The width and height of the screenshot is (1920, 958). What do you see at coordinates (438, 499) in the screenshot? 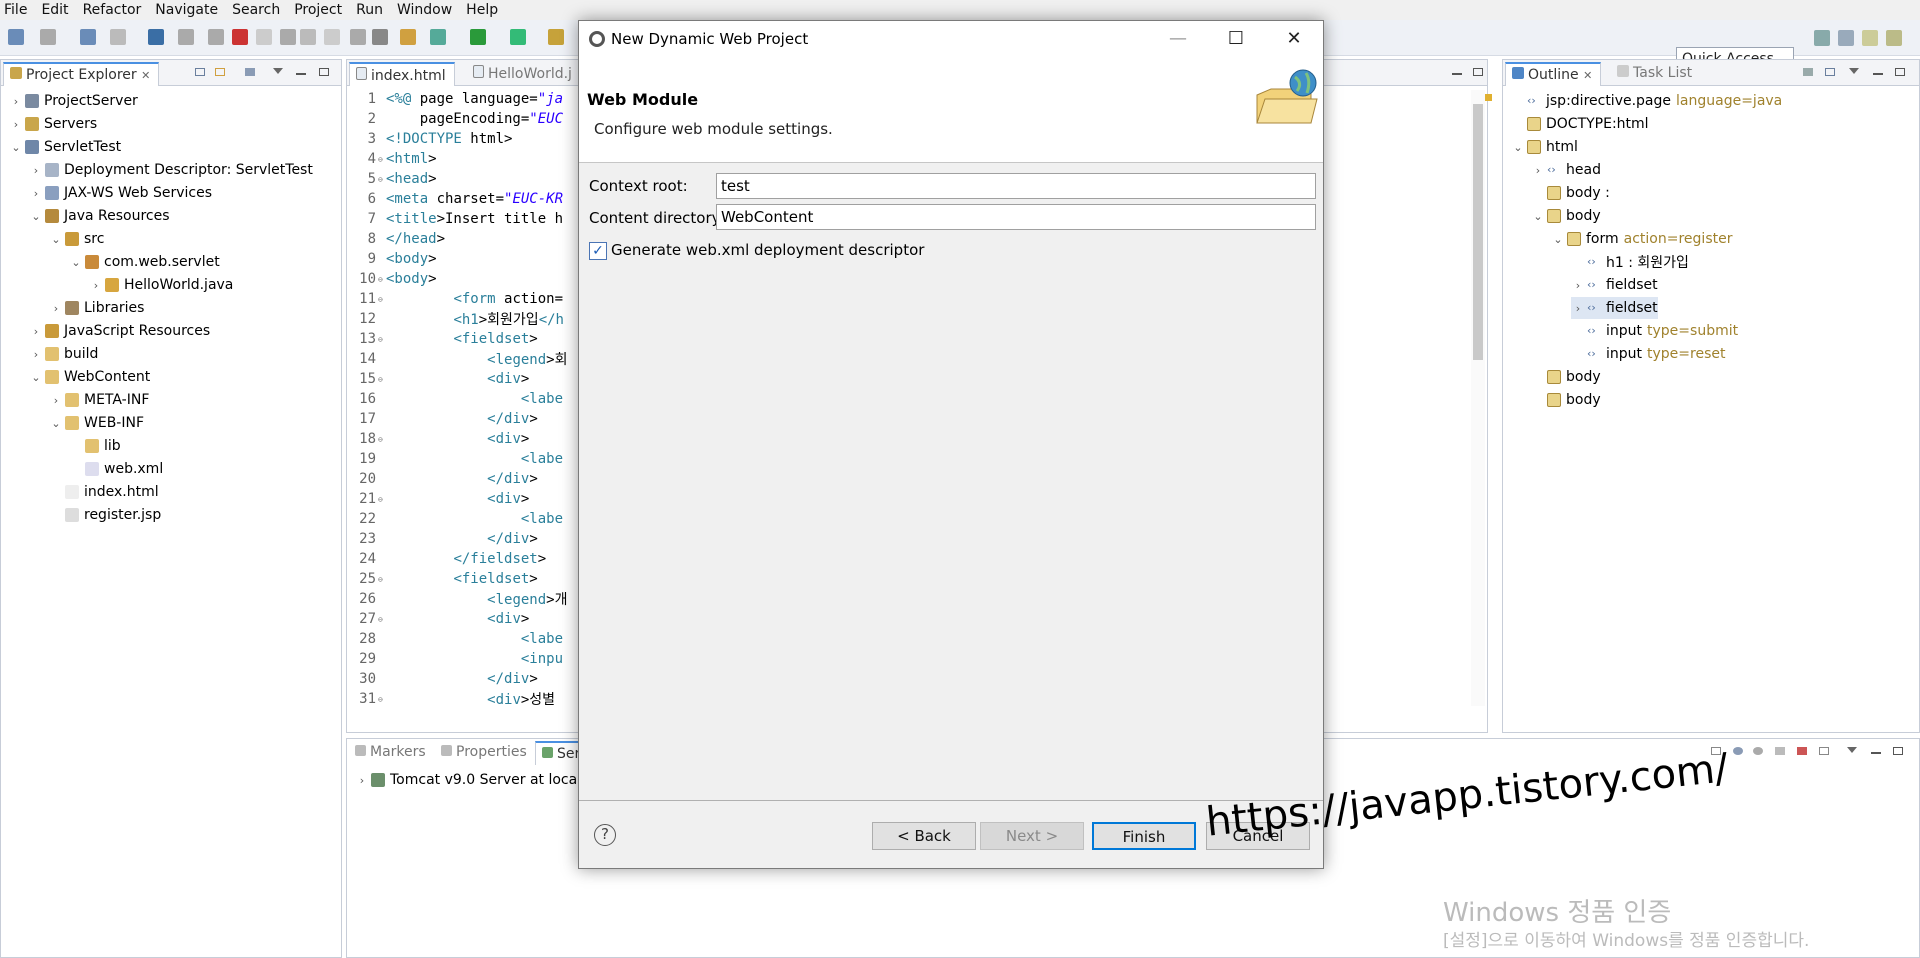
I see `code-line: 21 ⊖ <div>` at bounding box center [438, 499].